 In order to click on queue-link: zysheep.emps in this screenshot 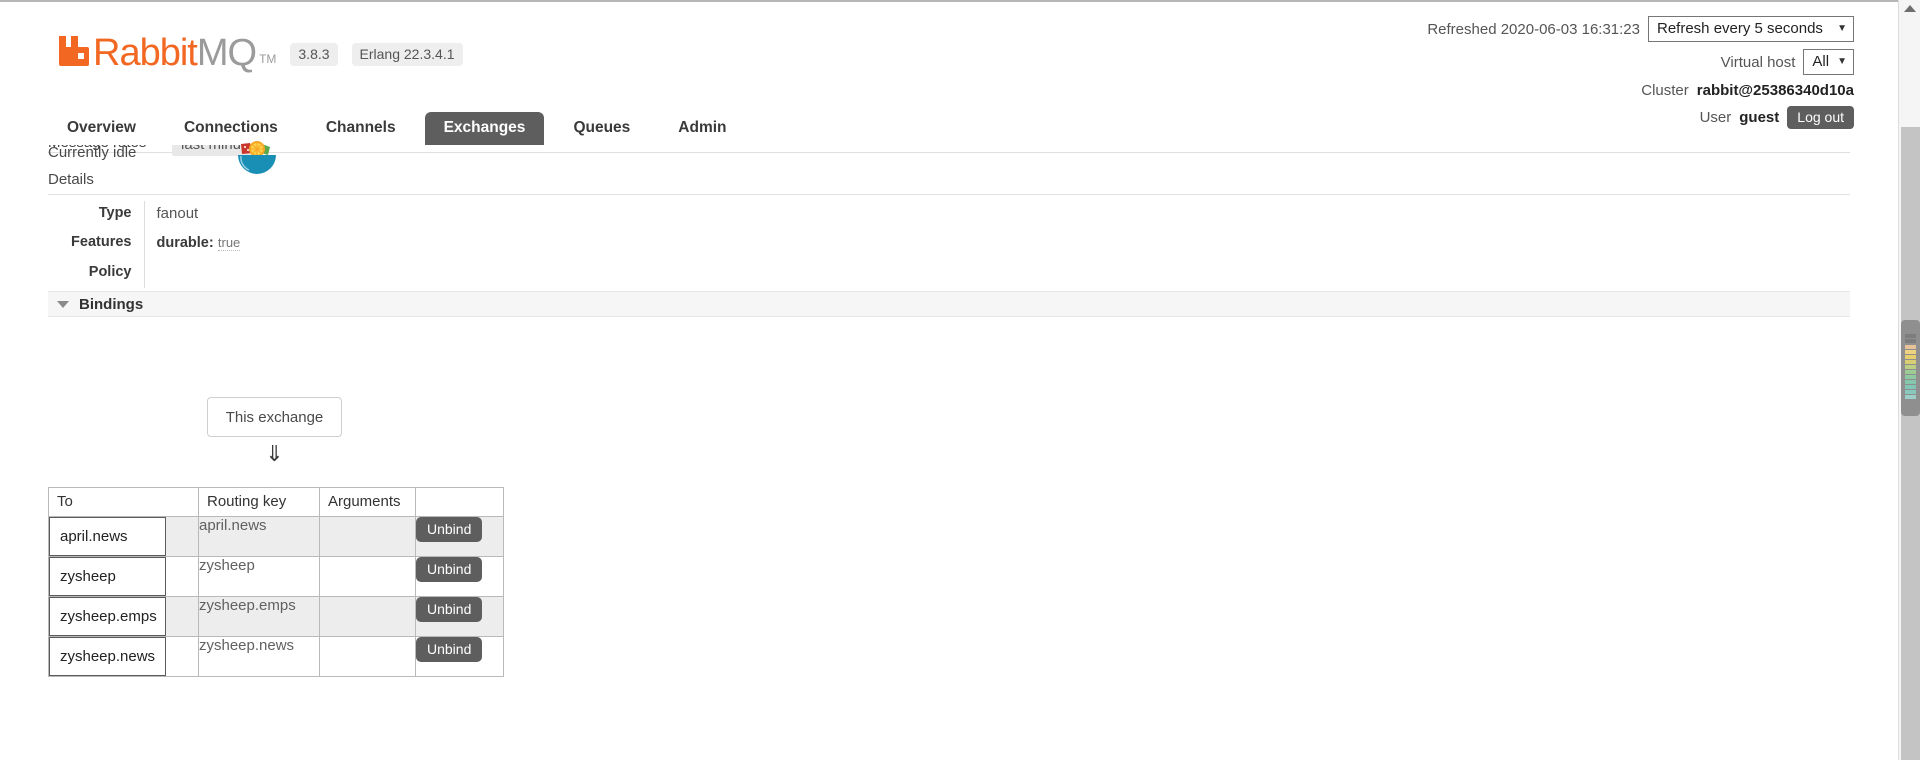, I will do `click(107, 616)`.